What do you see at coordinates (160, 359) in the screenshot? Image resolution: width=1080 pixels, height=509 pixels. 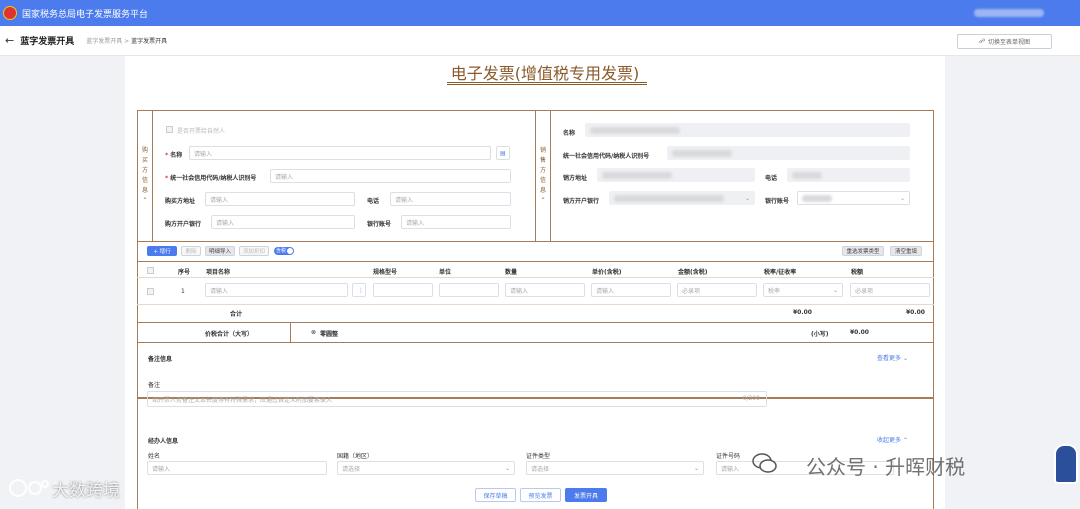 I see `remarks-title: 备注信息` at bounding box center [160, 359].